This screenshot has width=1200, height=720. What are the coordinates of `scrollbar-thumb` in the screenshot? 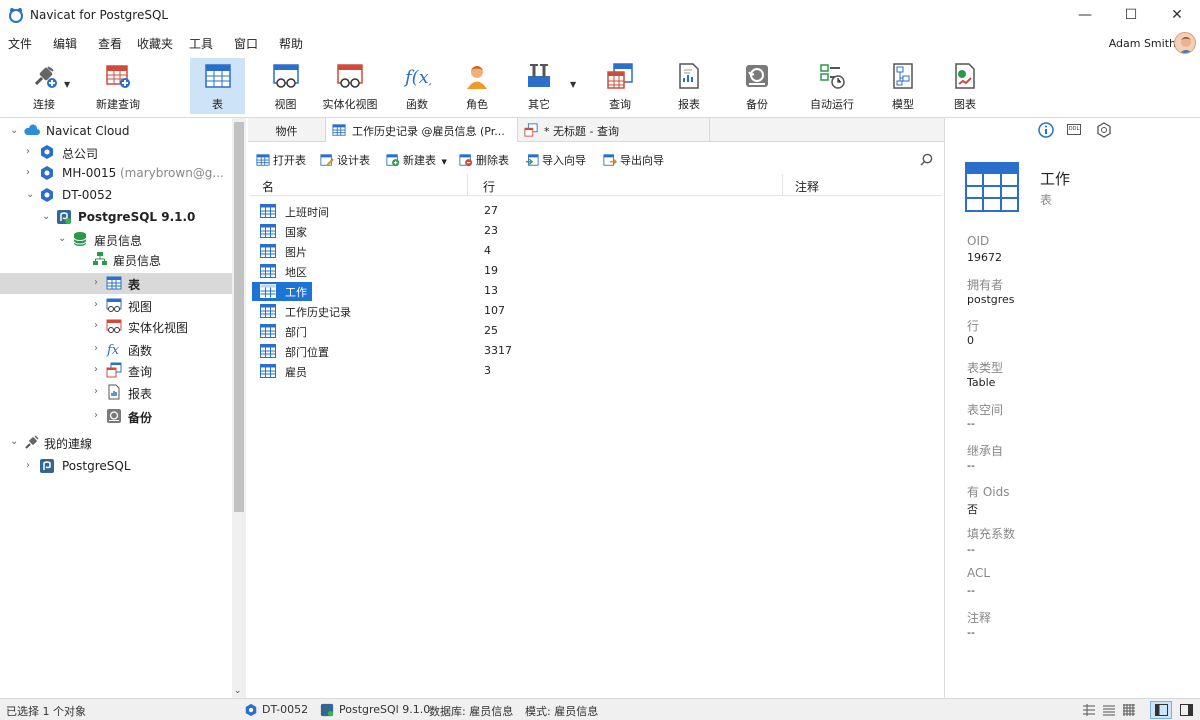 It's located at (239, 317).